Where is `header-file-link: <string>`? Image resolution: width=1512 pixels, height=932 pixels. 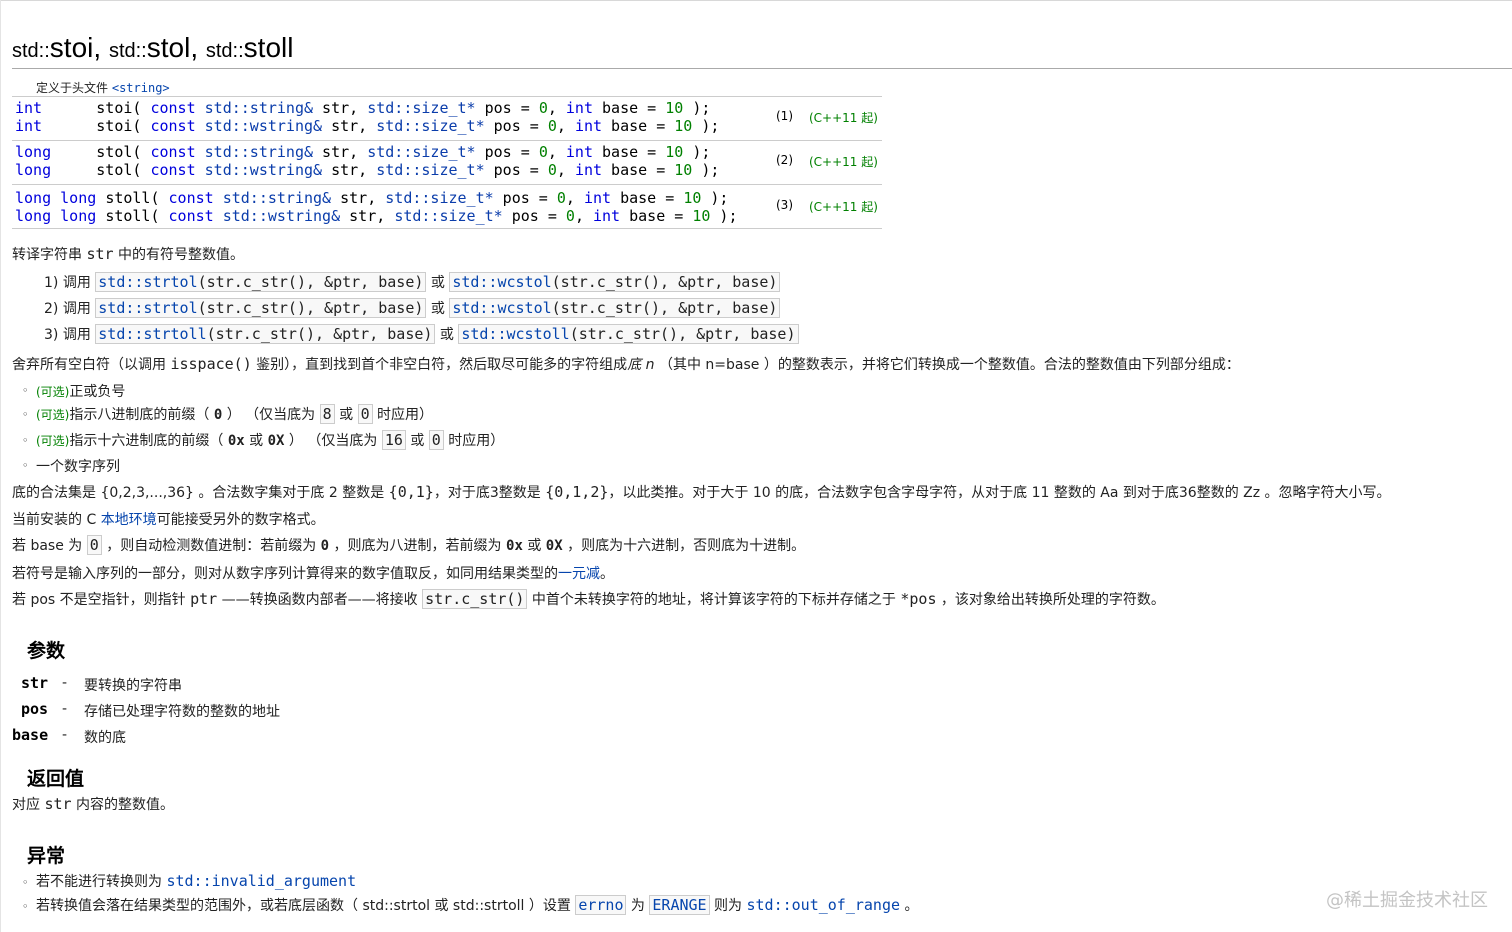 header-file-link: <string> is located at coordinates (141, 88).